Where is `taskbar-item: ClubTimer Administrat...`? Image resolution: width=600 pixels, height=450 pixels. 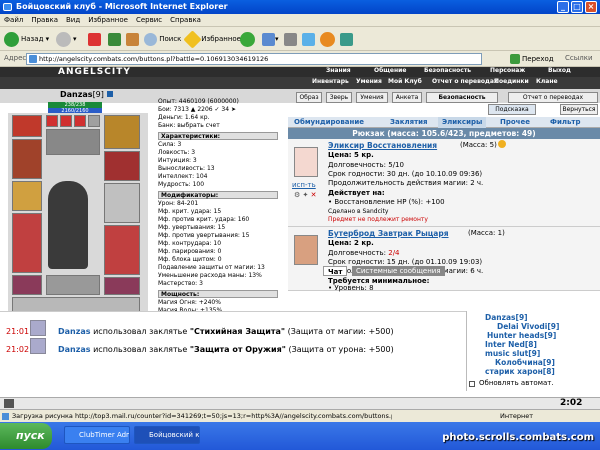 taskbar-item: ClubTimer Administrat... is located at coordinates (97, 435).